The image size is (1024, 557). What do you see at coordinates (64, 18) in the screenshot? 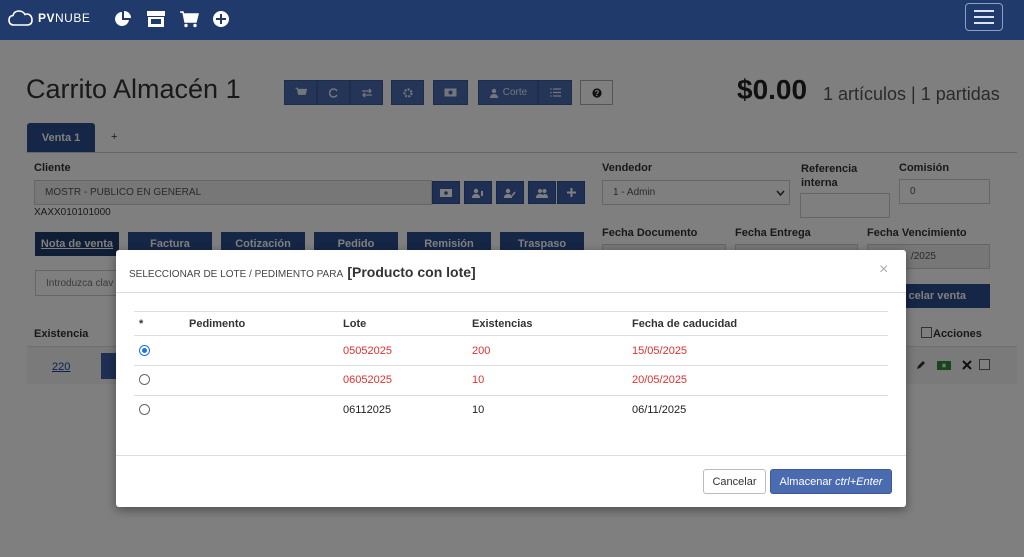
I see `brand-name: PVNUBE` at bounding box center [64, 18].